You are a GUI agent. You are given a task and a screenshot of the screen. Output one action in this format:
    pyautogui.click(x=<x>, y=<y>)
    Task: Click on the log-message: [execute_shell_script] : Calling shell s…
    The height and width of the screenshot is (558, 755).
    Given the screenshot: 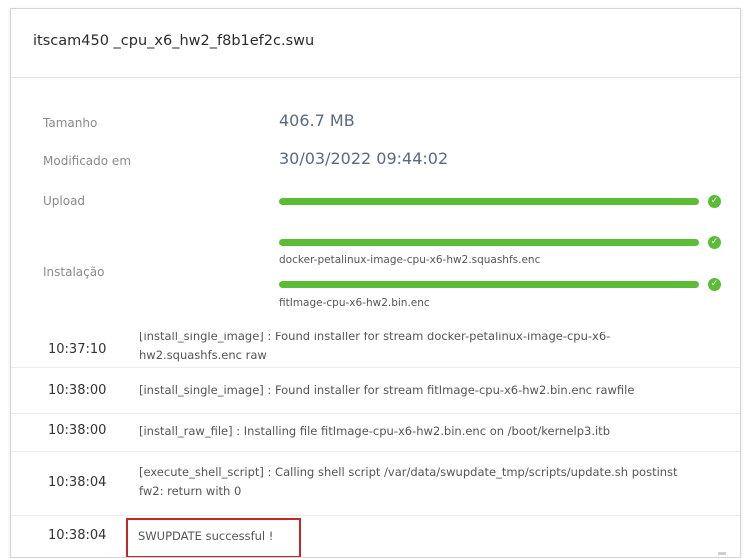 What is the action you would take?
    pyautogui.click(x=408, y=481)
    